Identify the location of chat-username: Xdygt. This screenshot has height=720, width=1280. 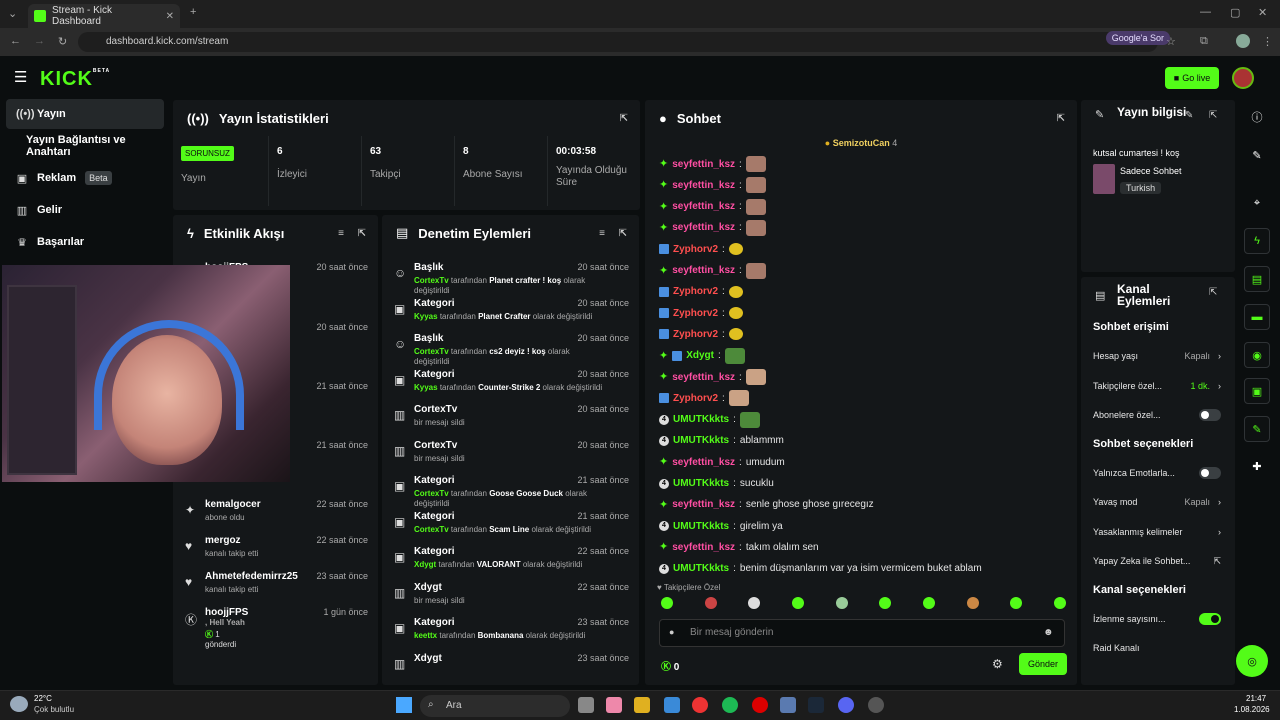
(700, 355).